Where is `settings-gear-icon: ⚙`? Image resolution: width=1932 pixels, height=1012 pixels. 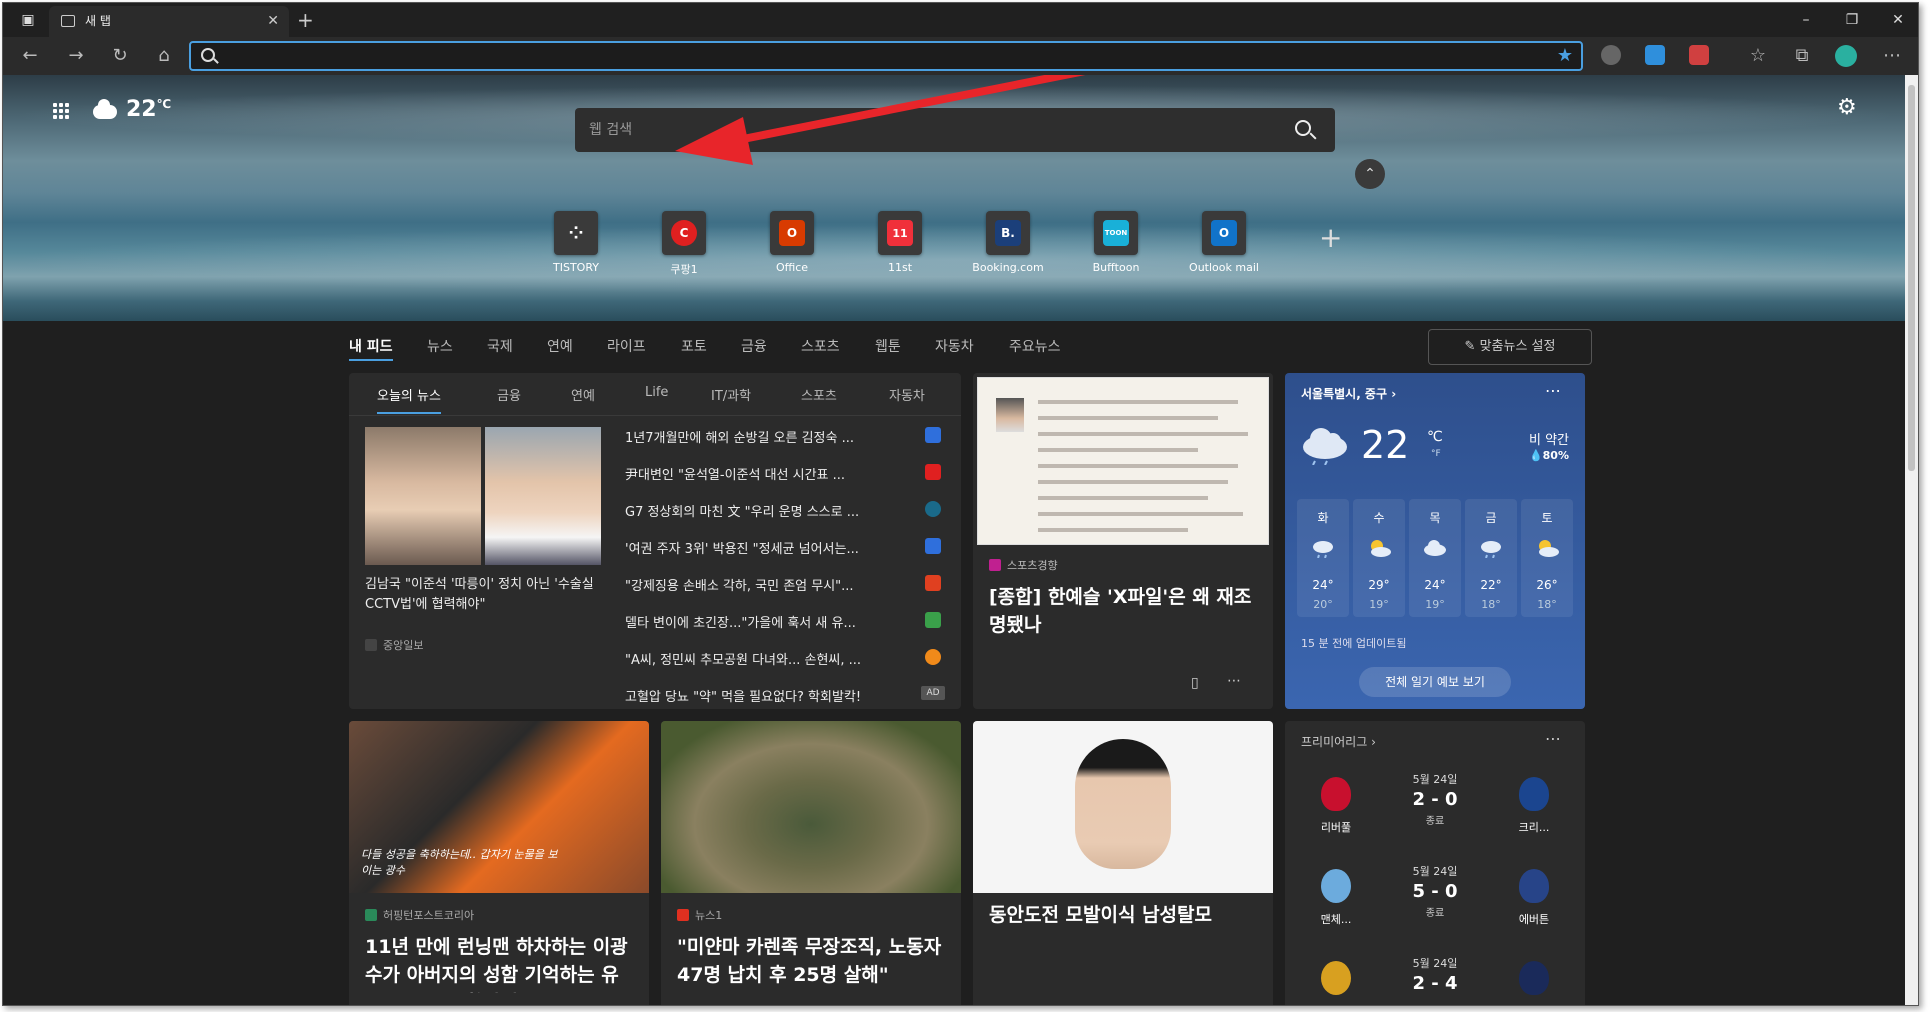
settings-gear-icon: ⚙ is located at coordinates (1847, 107).